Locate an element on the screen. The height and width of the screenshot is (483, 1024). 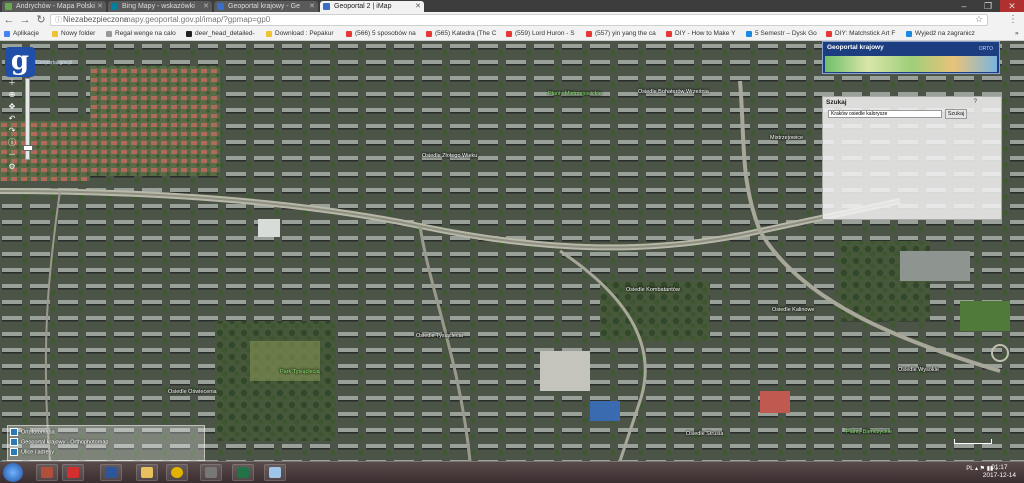
zoom-in-icon: ＋ is located at coordinates (12, 83).